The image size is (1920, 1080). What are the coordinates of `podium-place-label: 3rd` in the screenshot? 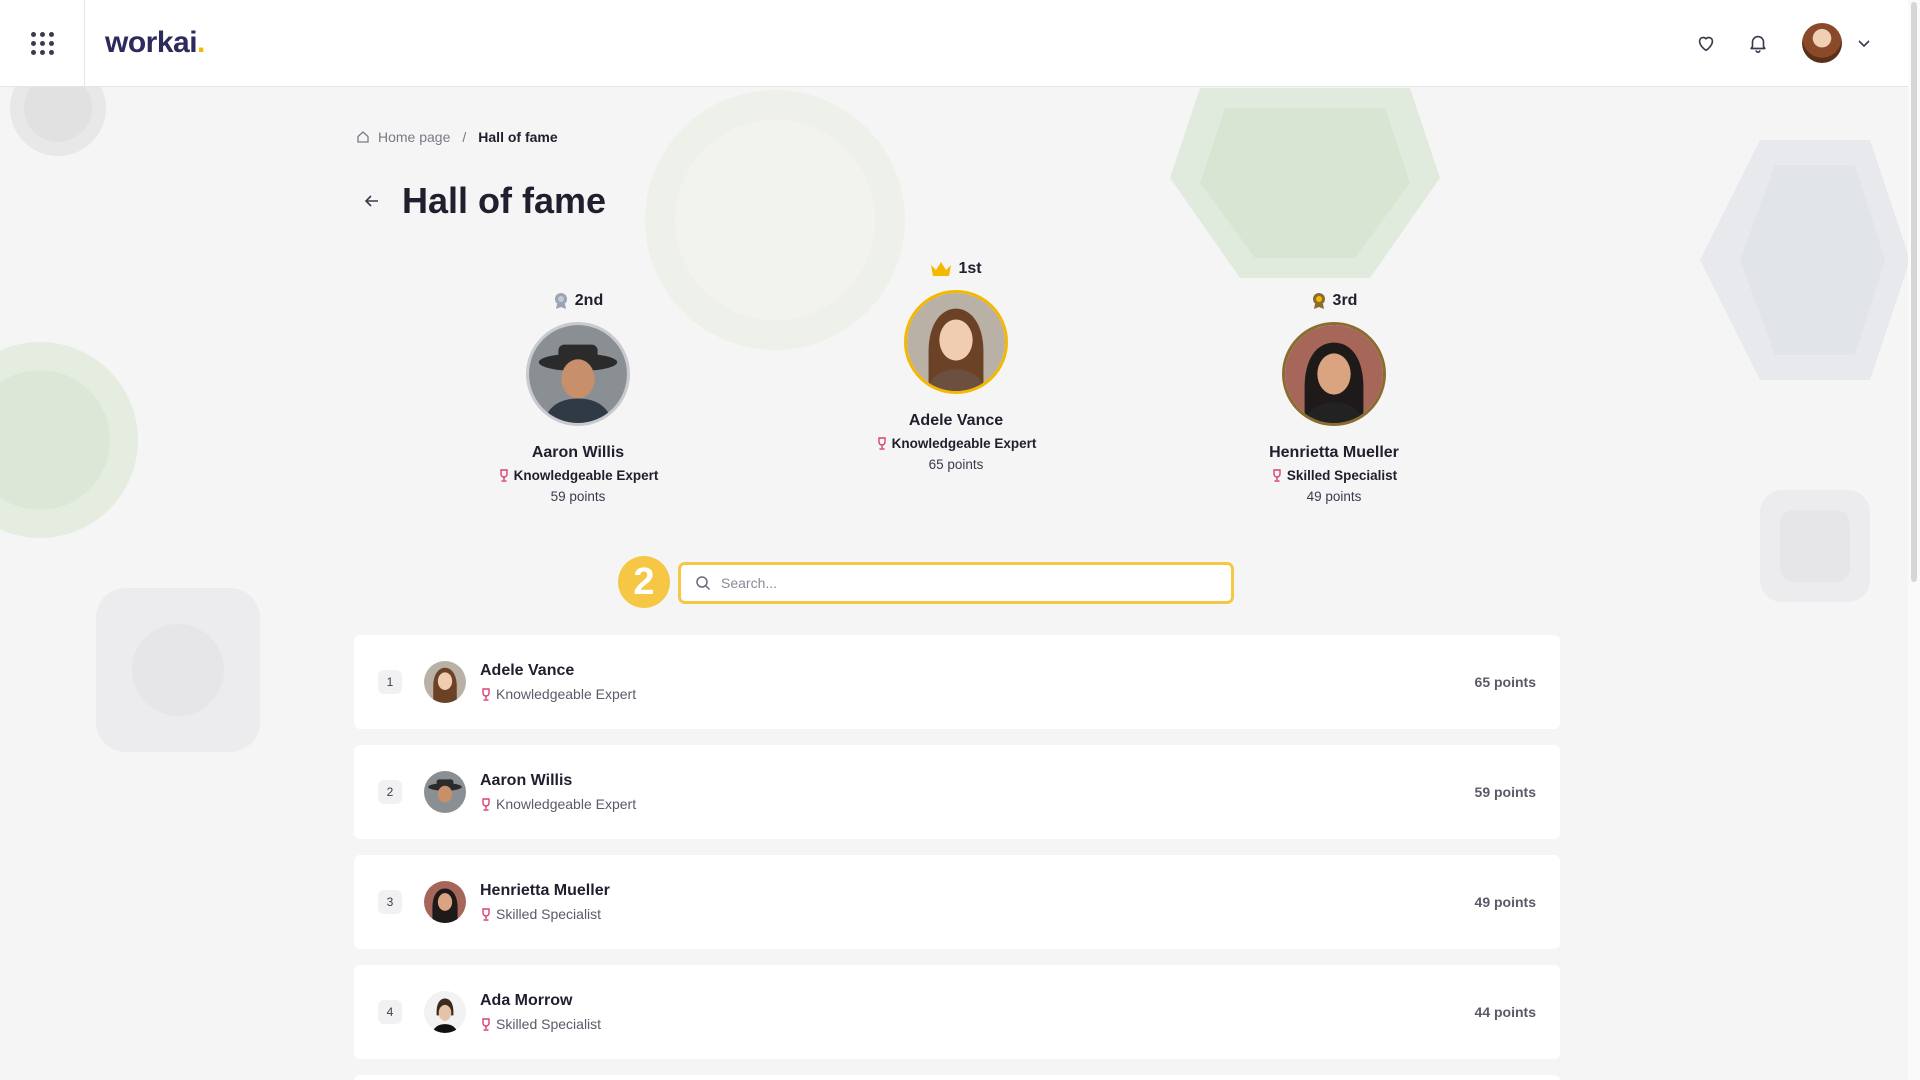 It's located at (1345, 300).